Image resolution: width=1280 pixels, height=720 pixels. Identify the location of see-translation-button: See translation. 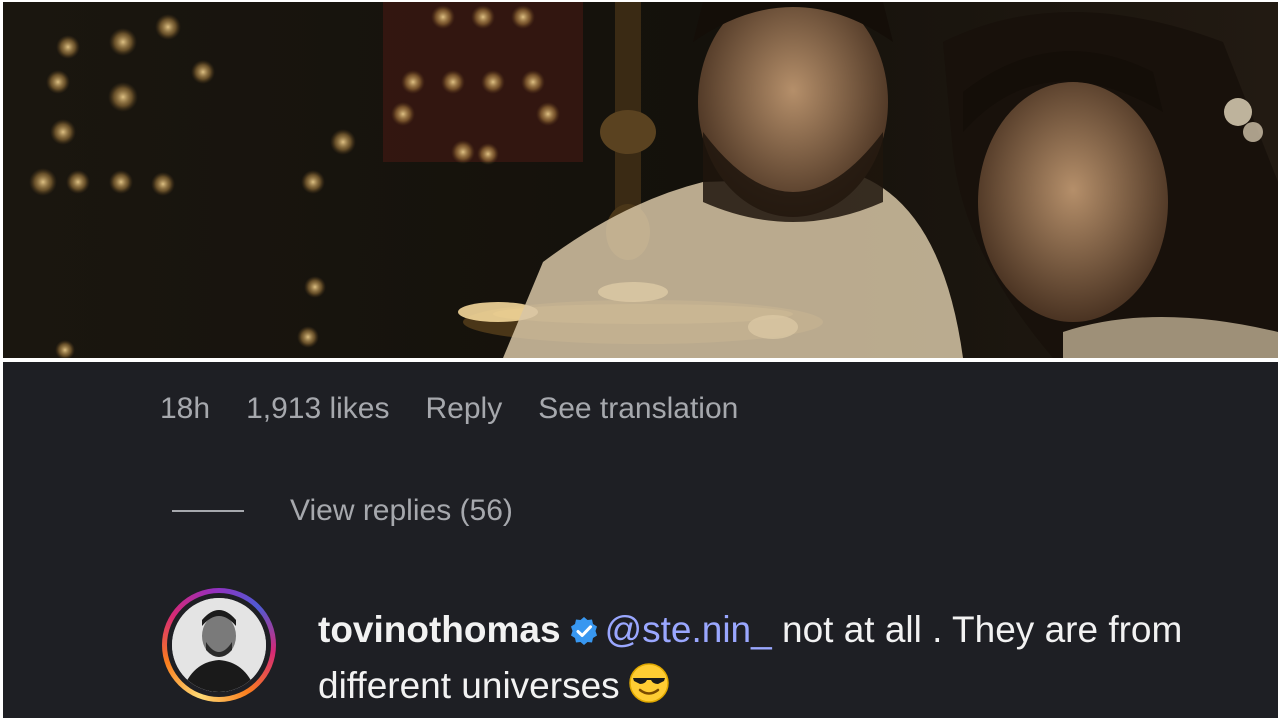
(638, 409).